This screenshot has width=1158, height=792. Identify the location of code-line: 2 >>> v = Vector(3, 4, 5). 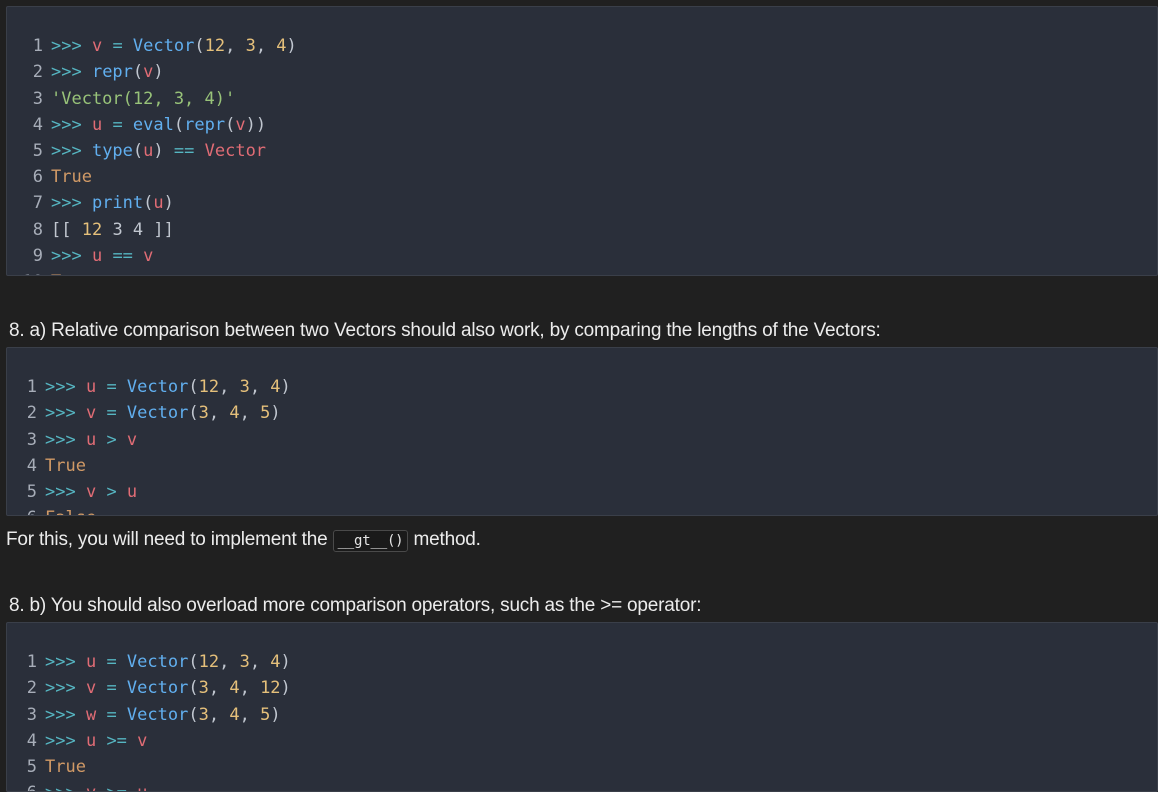
(582, 413).